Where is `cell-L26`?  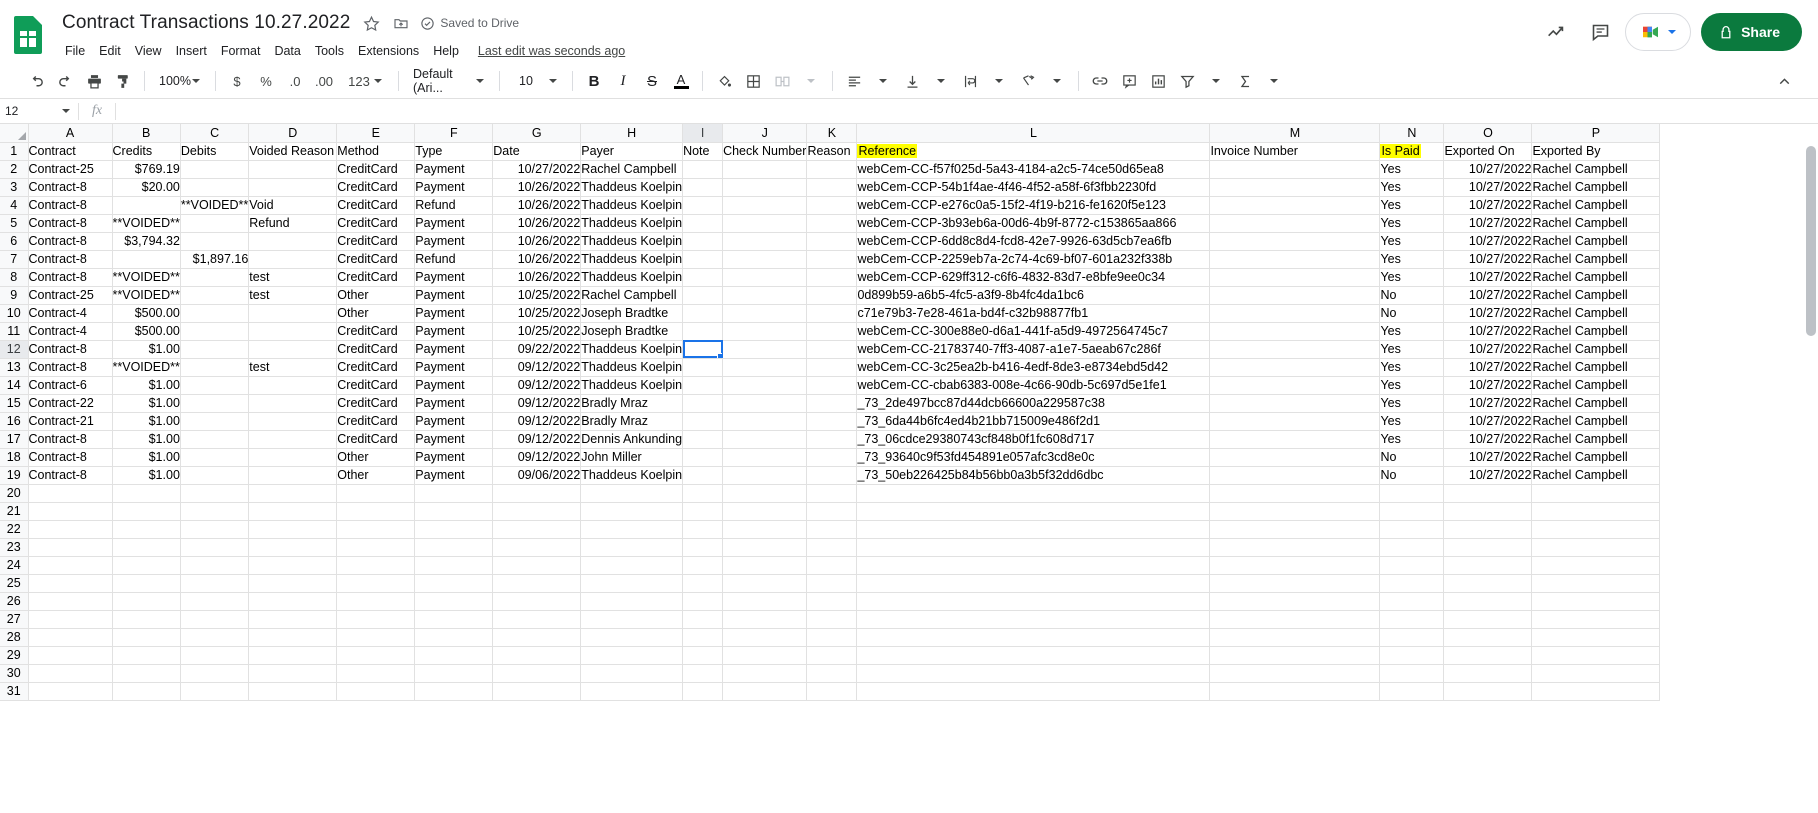 cell-L26 is located at coordinates (1033, 601).